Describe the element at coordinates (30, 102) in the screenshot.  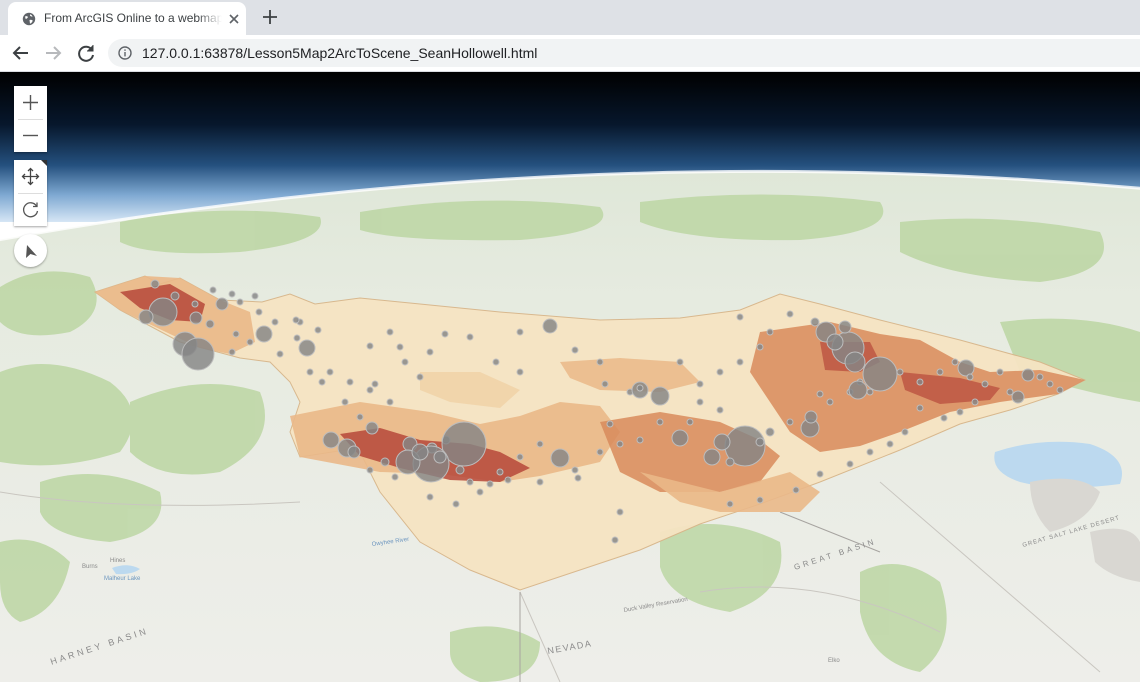
I see `zoom-in-button` at that location.